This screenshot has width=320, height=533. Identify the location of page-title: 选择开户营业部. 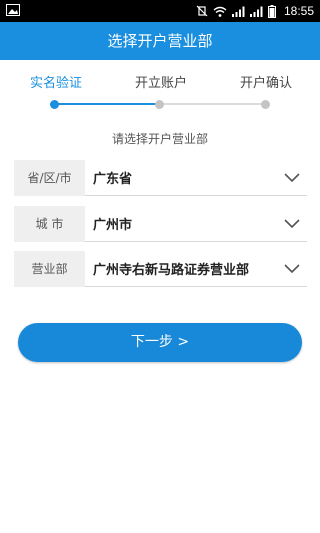
(160, 41).